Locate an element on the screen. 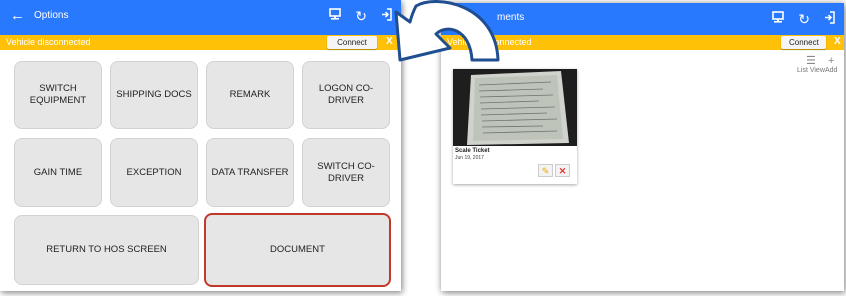 The height and width of the screenshot is (296, 846). document-title: Scale Ticket is located at coordinates (472, 151).